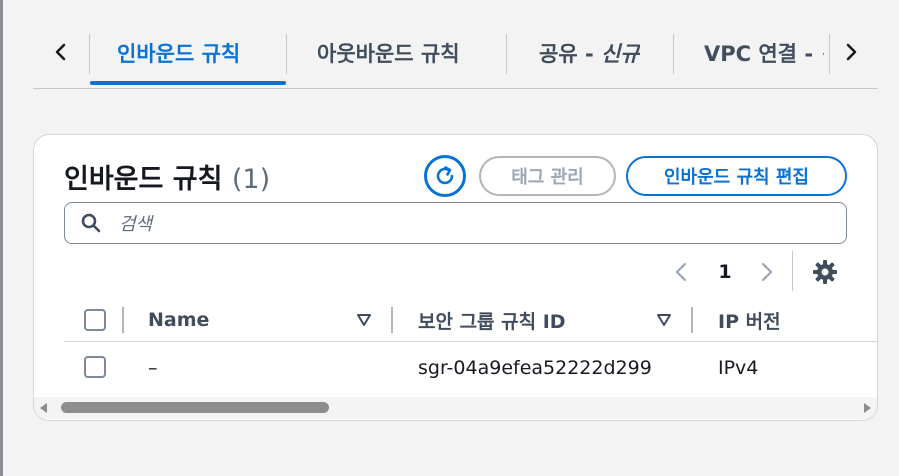  Describe the element at coordinates (547, 176) in the screenshot. I see `manage-tags-button: 태그 관리` at that location.